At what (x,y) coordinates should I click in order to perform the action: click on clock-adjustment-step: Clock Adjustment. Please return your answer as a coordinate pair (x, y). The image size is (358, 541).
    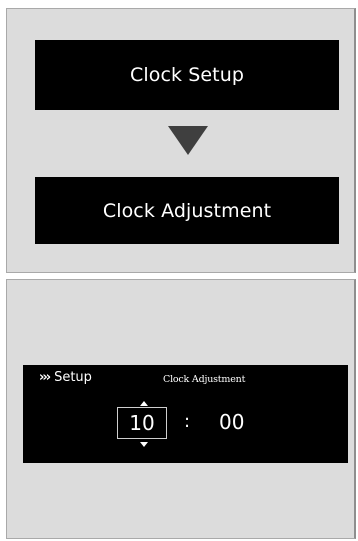
    Looking at the image, I should click on (187, 210).